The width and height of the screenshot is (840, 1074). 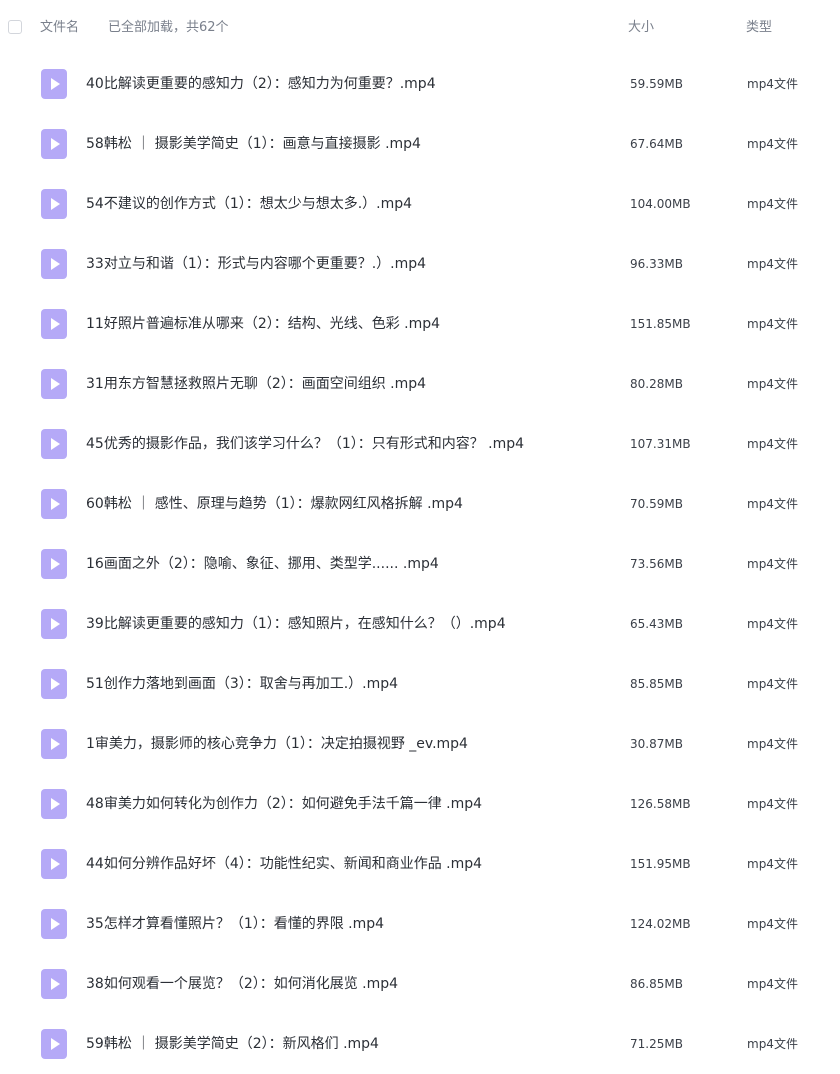 I want to click on file-size: 80.28MB, so click(x=656, y=384).